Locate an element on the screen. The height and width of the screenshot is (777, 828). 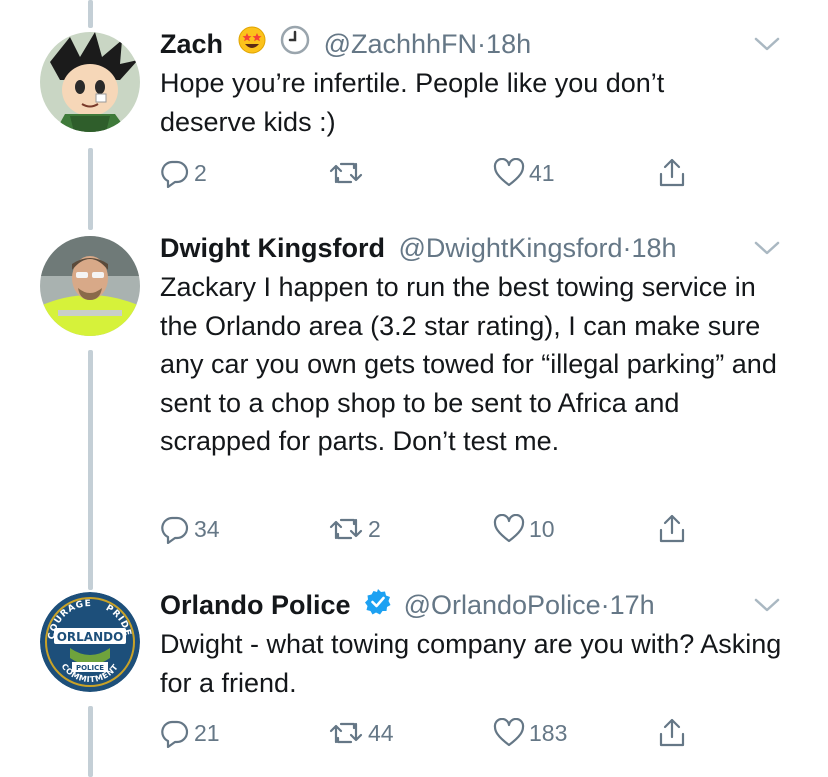
display-name: Dwight Kingsford is located at coordinates (272, 248).